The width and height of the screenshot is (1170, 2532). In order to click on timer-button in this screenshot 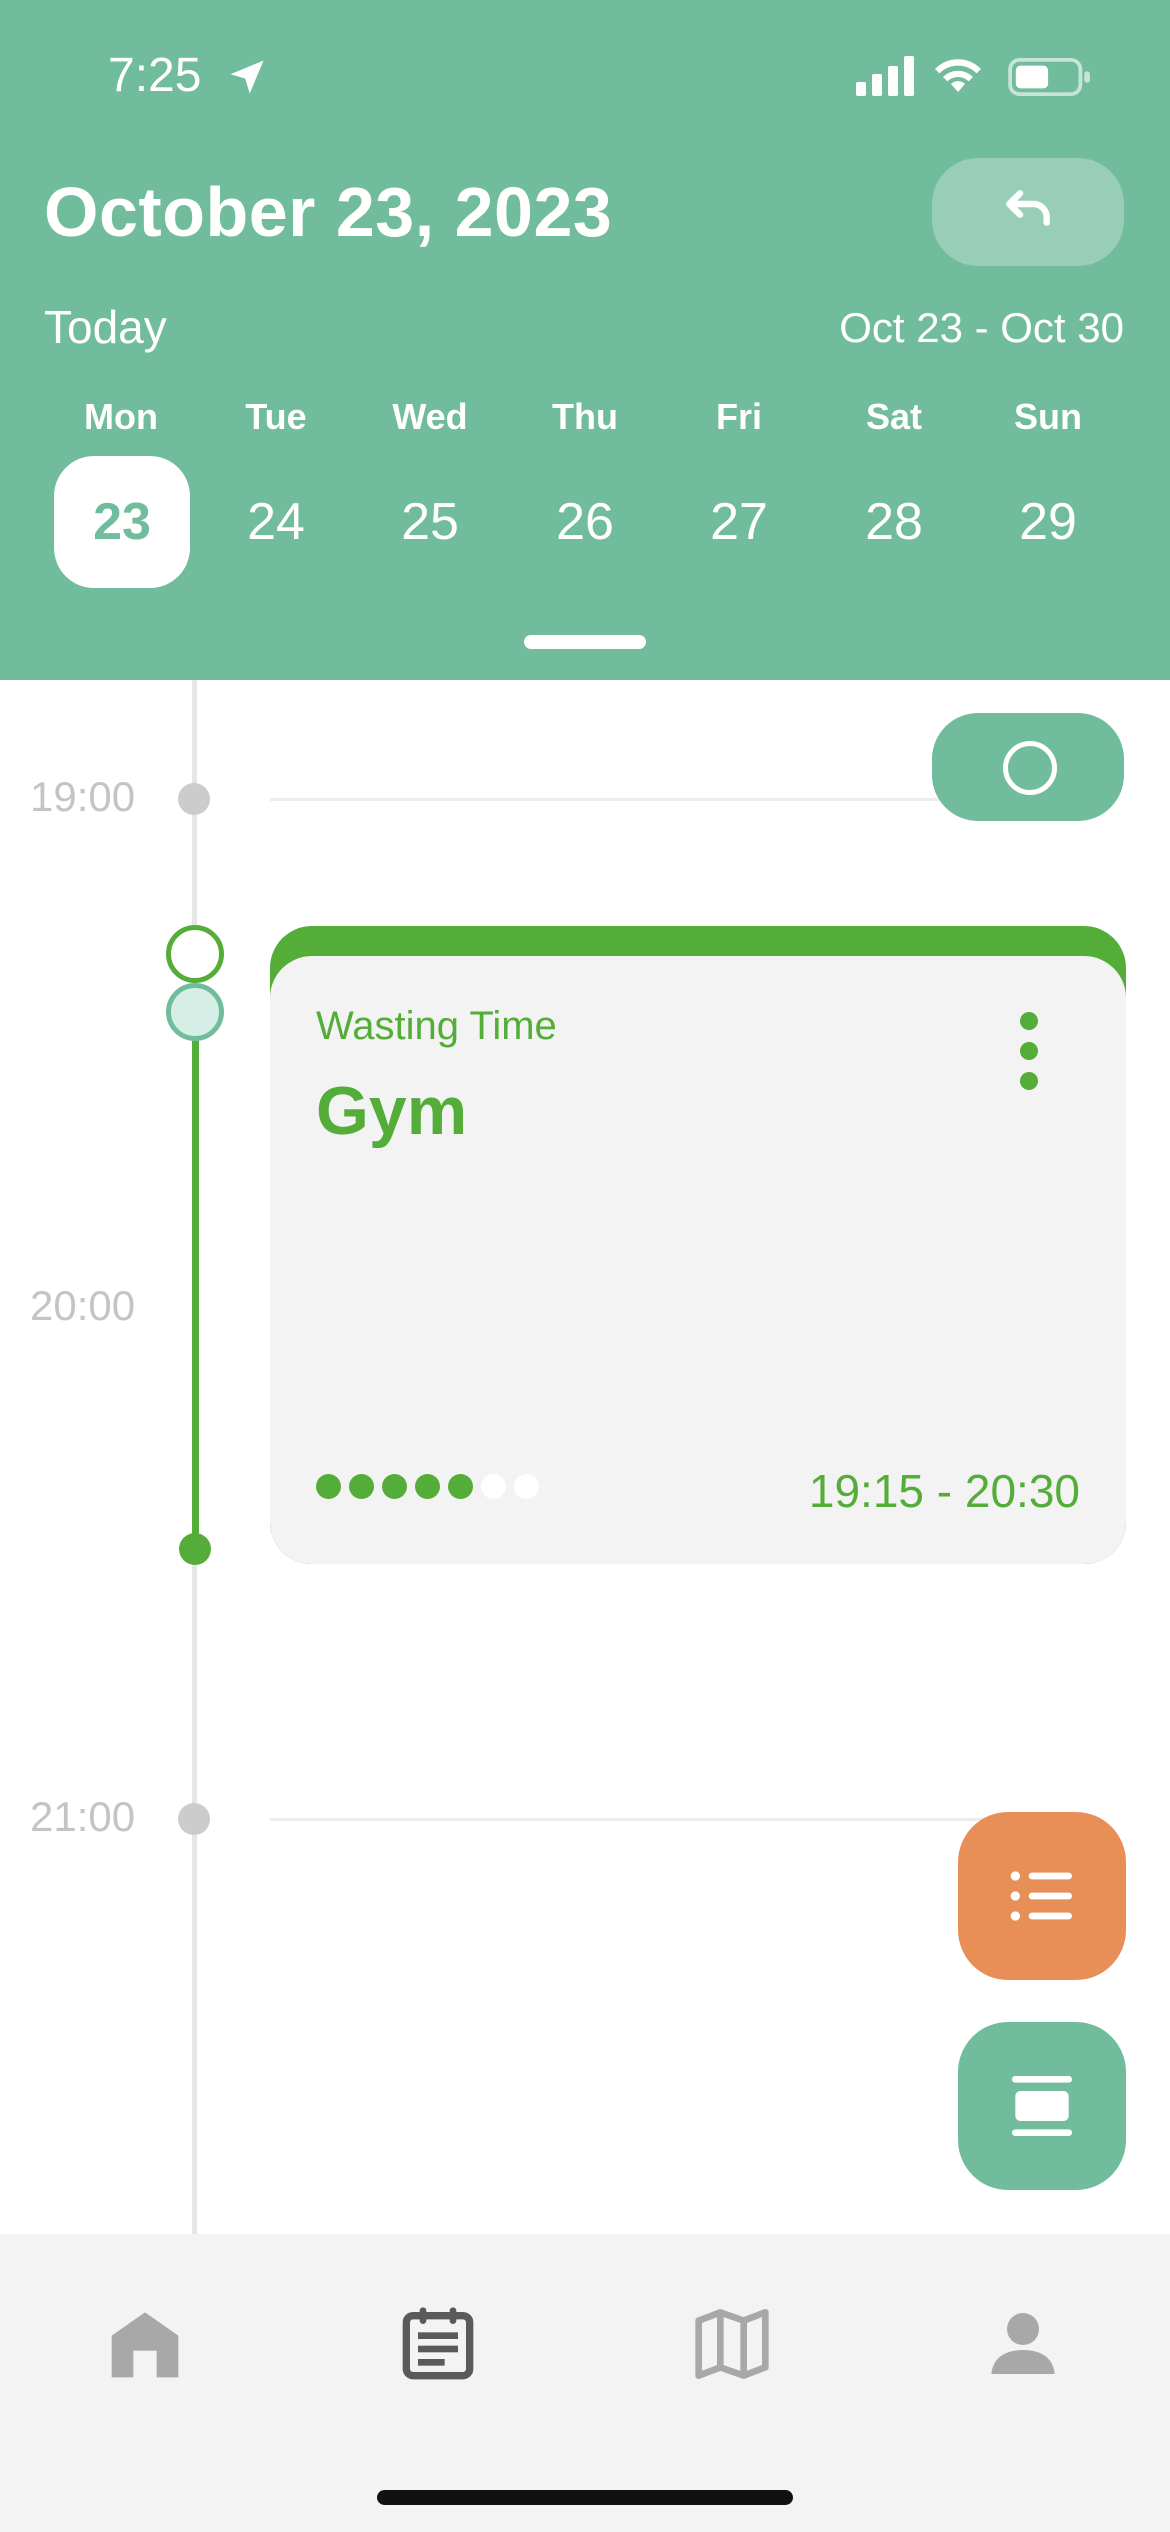, I will do `click(1028, 767)`.